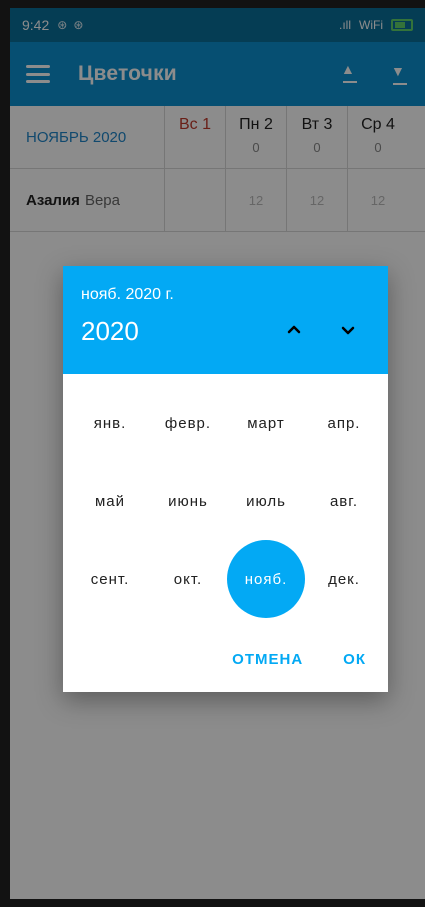  What do you see at coordinates (225, 320) in the screenshot?
I see `dialog-header: нояб. 2020 г. 2020` at bounding box center [225, 320].